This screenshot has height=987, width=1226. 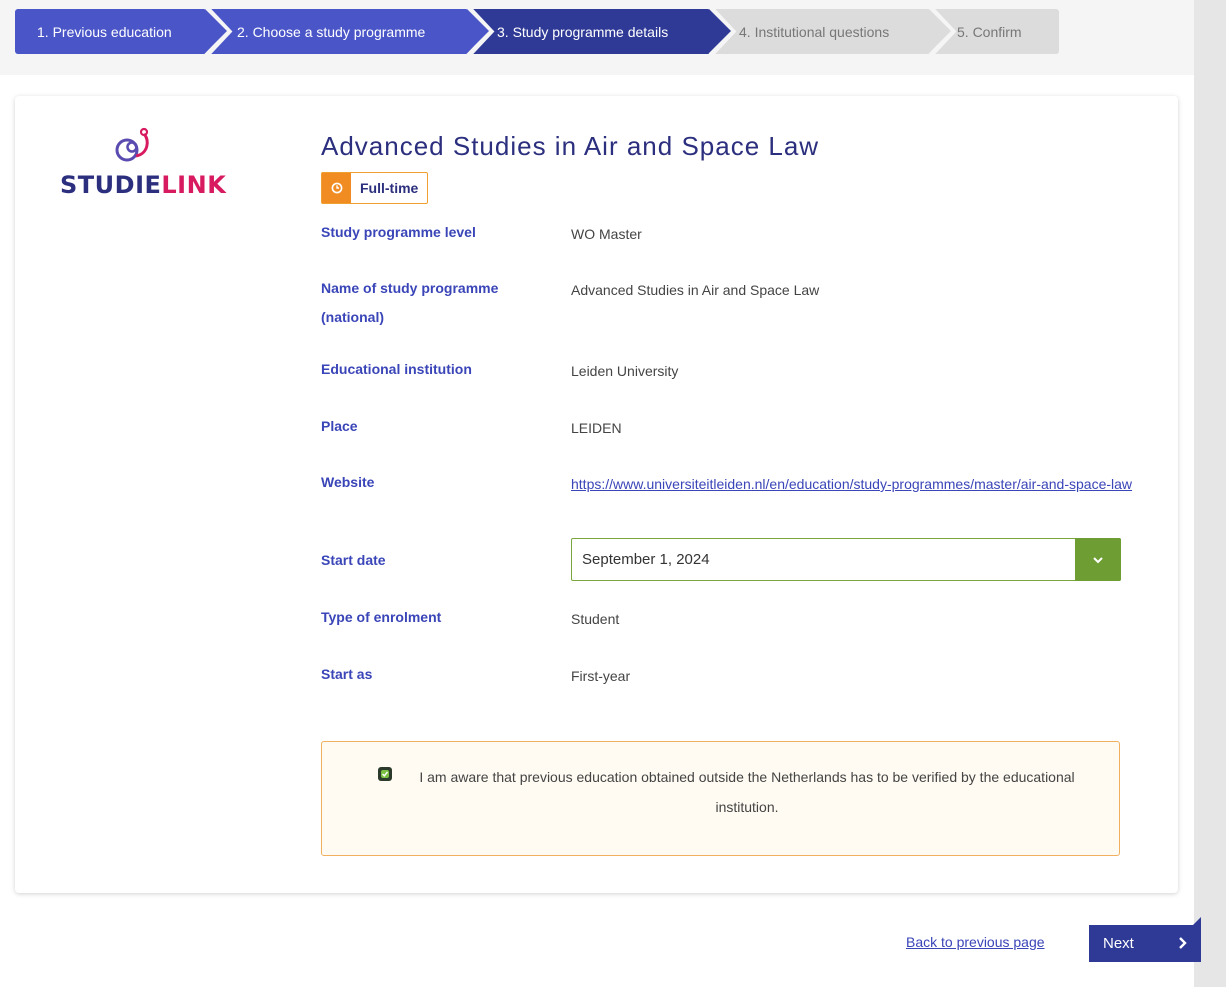 I want to click on logo-mark-icon, so click(x=132, y=144).